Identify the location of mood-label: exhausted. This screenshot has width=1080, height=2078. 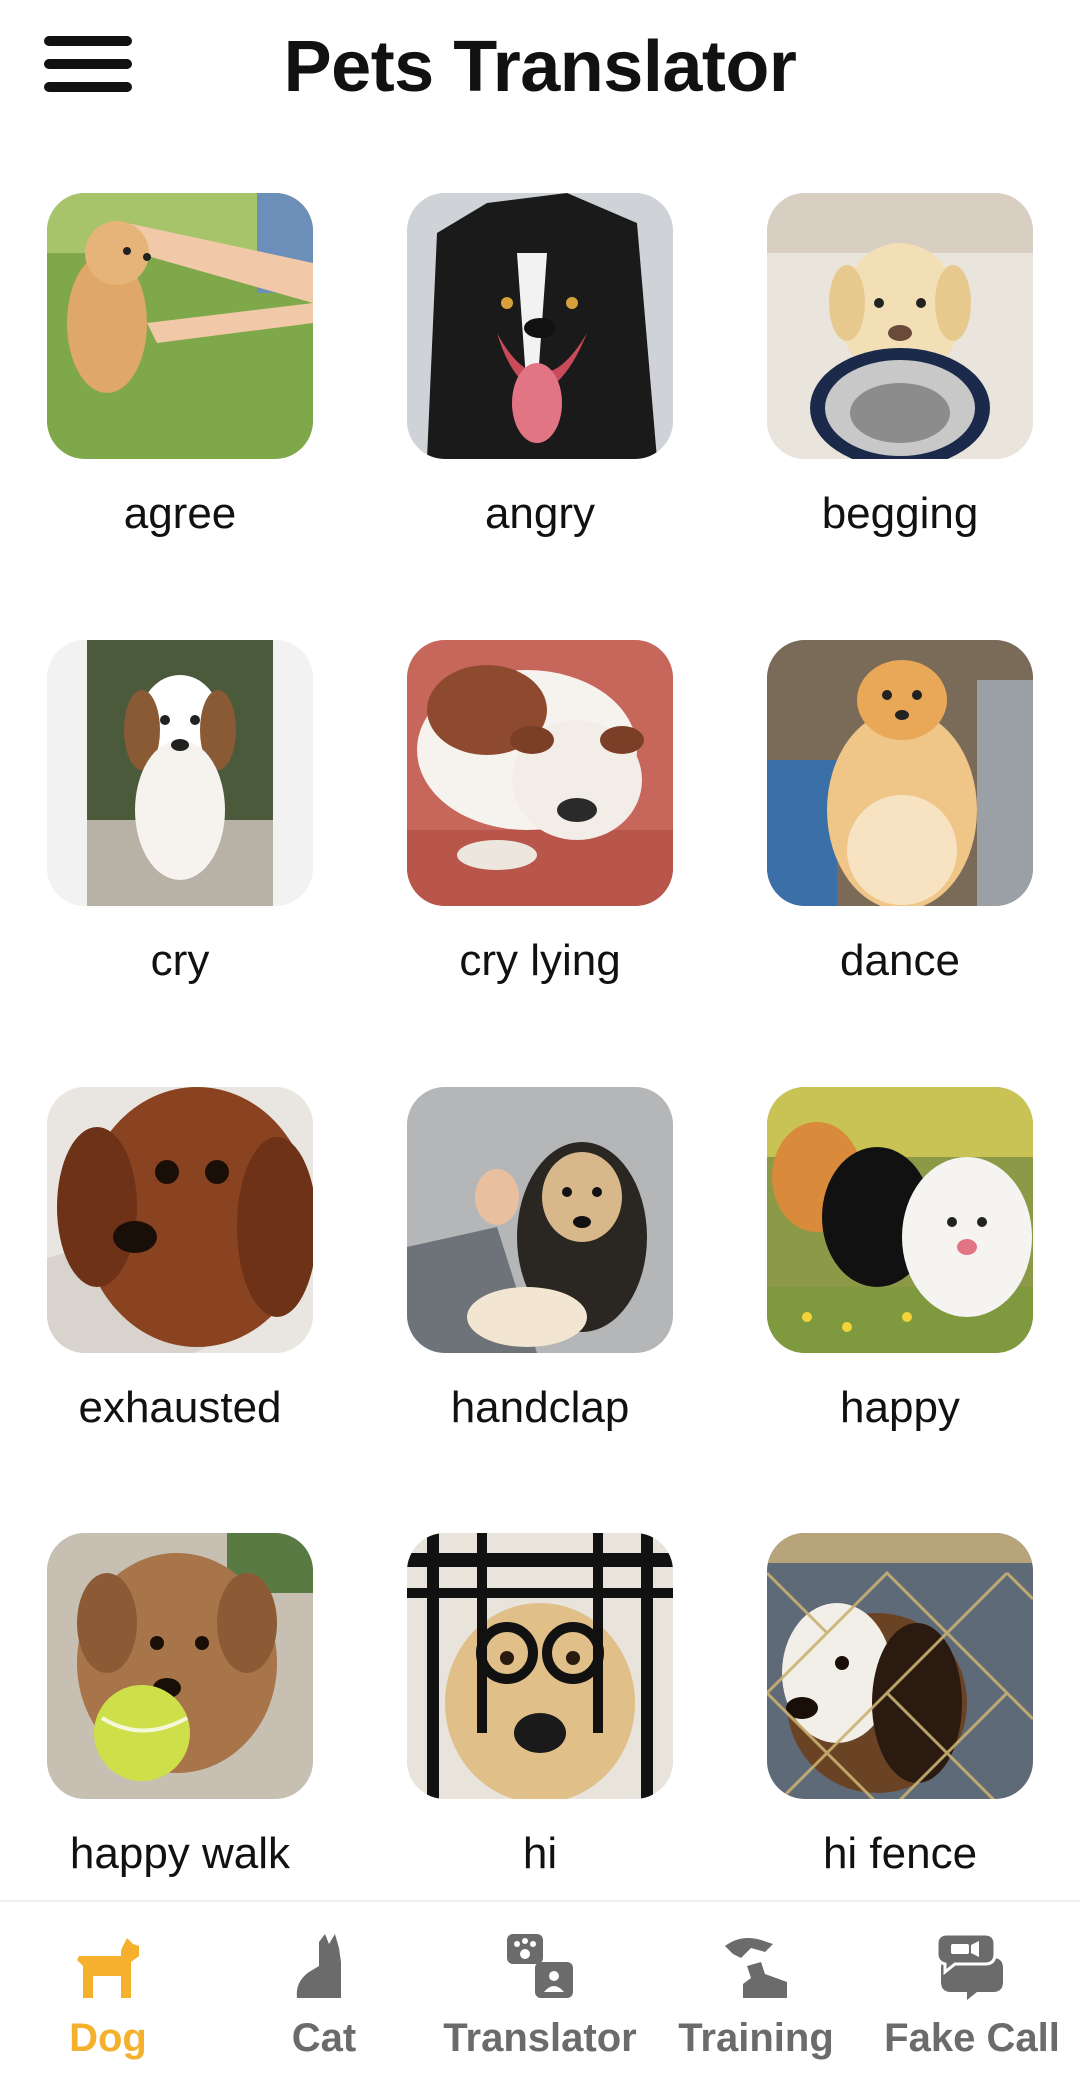
(180, 1407).